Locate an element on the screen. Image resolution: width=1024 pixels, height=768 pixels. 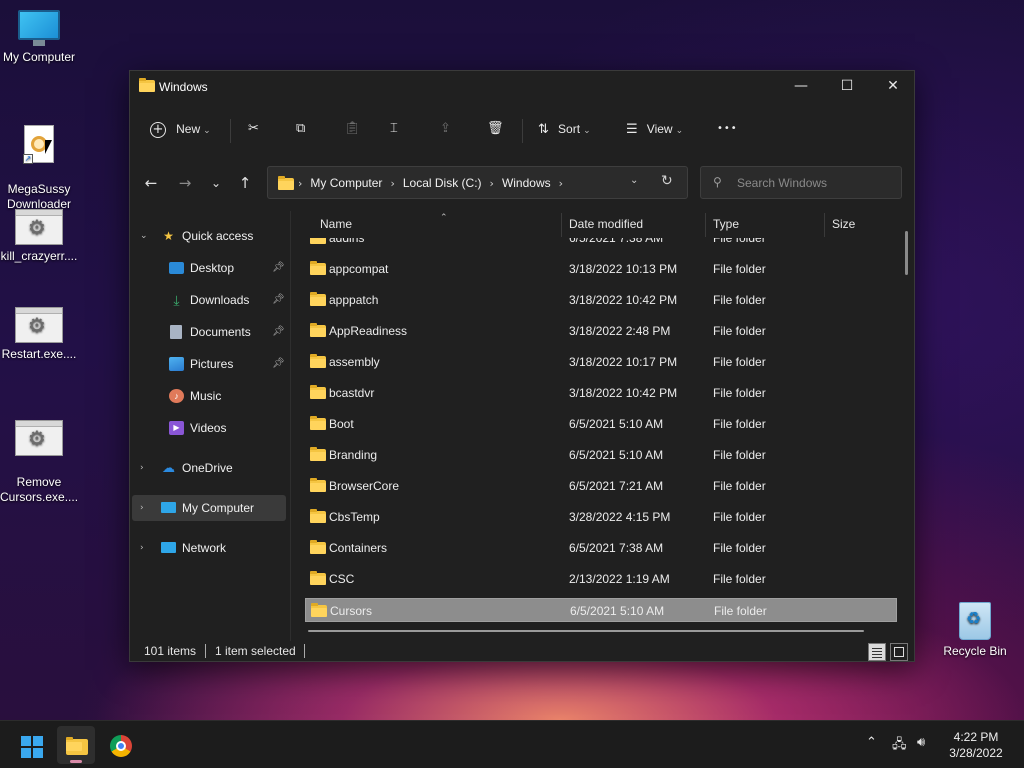
sort-button: ⇅ Sort ⌄ is located at coordinates (564, 129).